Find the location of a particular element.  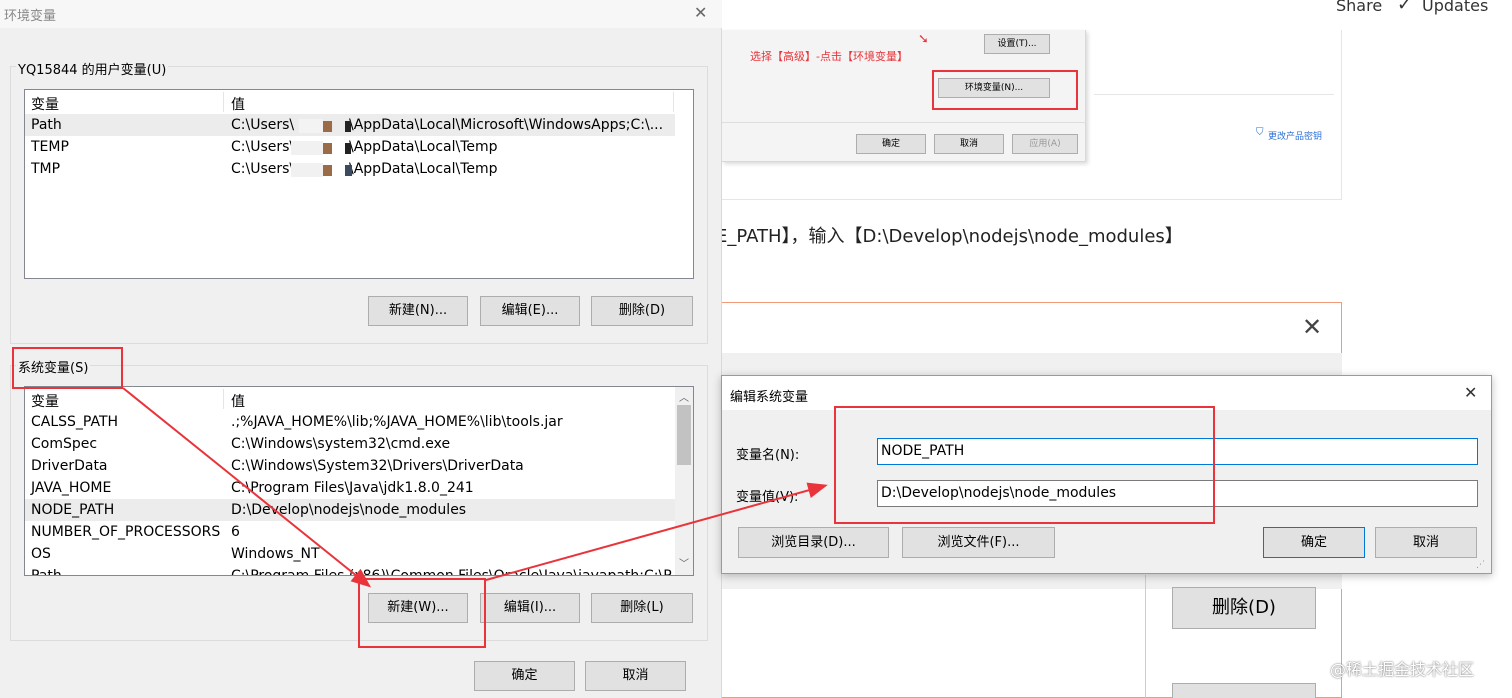

var-name-label: 变量名(N): is located at coordinates (768, 455).